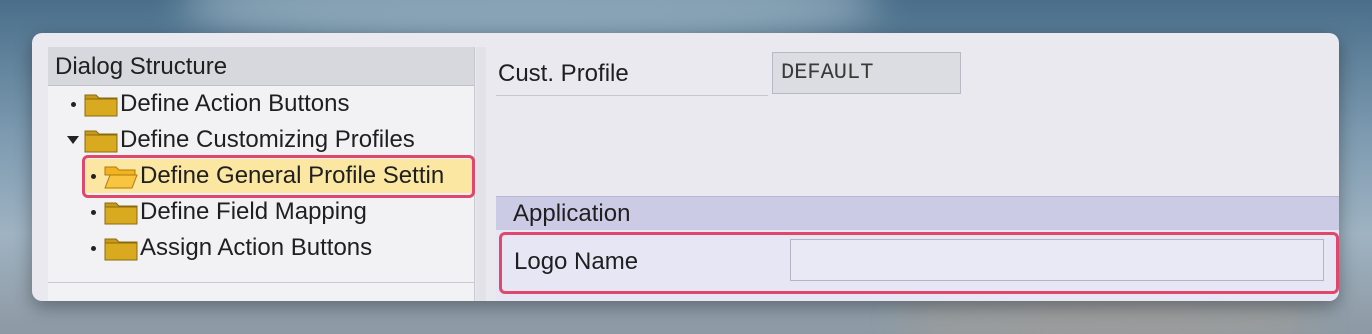 The width and height of the screenshot is (1372, 334). I want to click on tree-item-label: Define Field Mapping, so click(253, 211).